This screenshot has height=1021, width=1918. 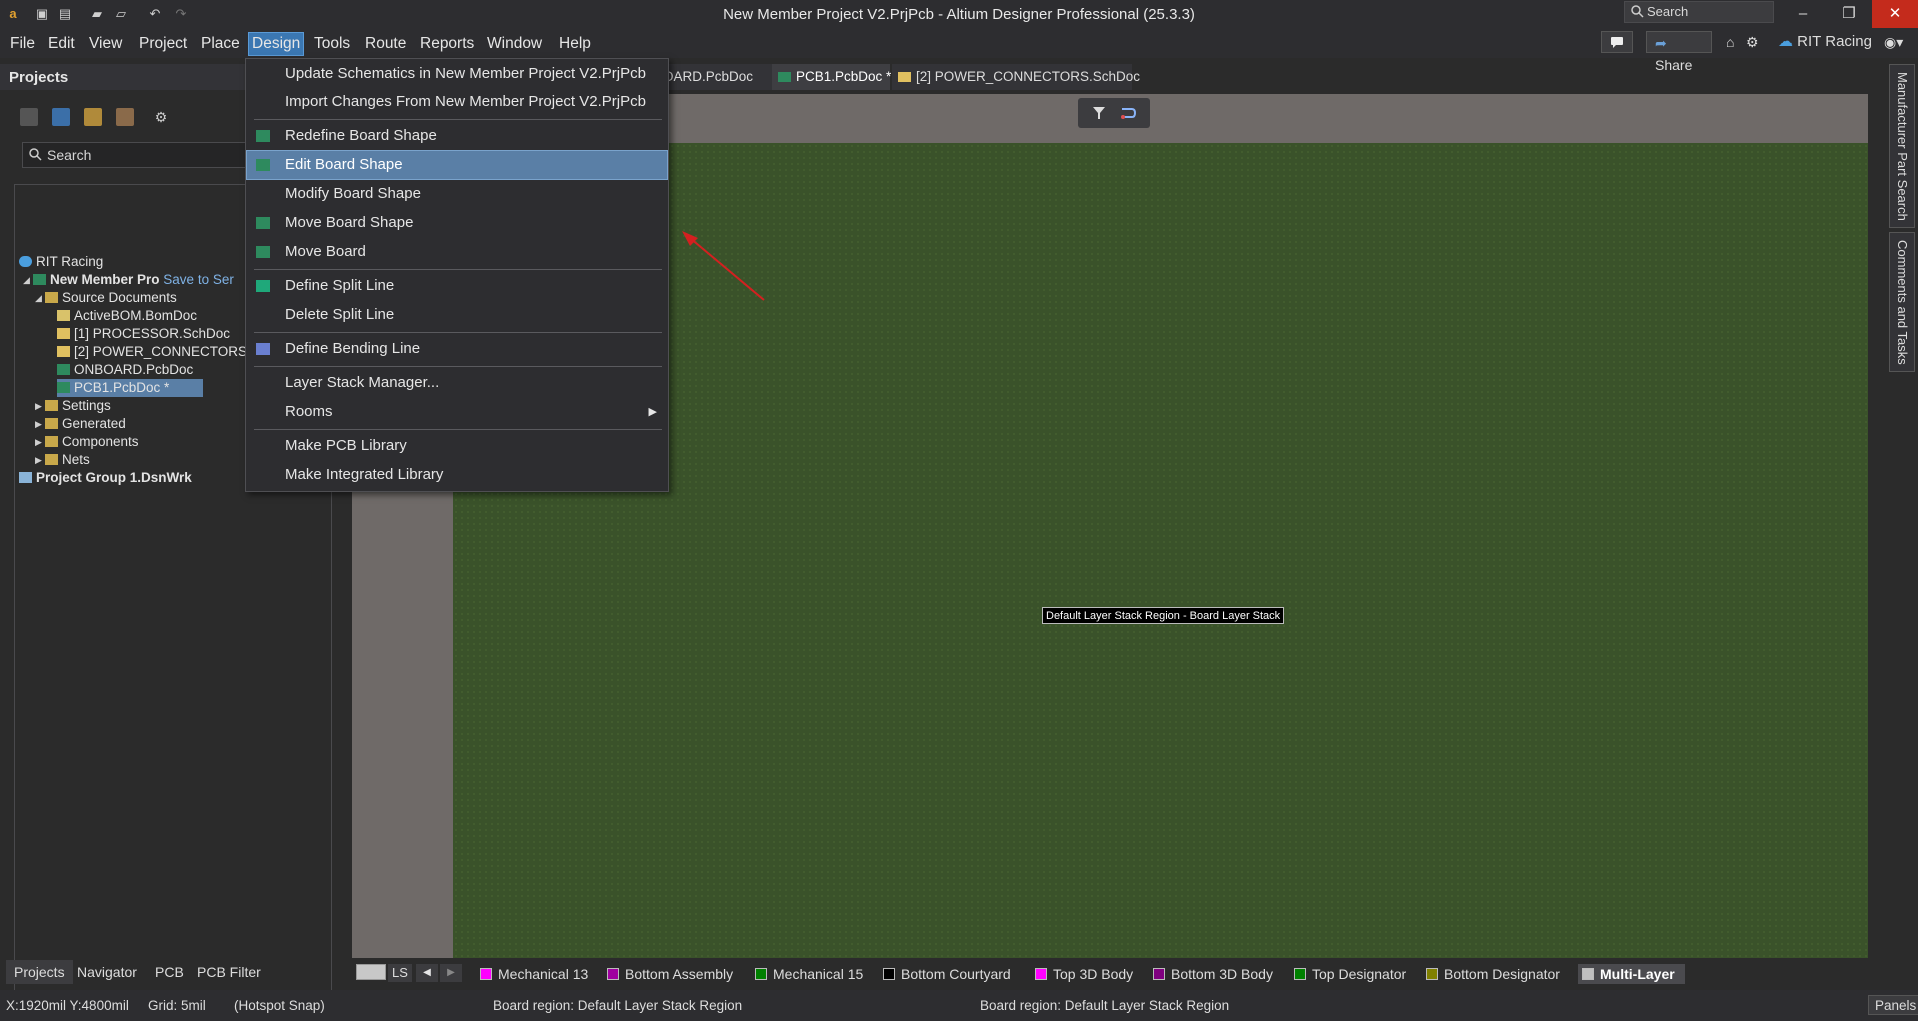 What do you see at coordinates (25, 261) in the screenshot?
I see `cloud-icon` at bounding box center [25, 261].